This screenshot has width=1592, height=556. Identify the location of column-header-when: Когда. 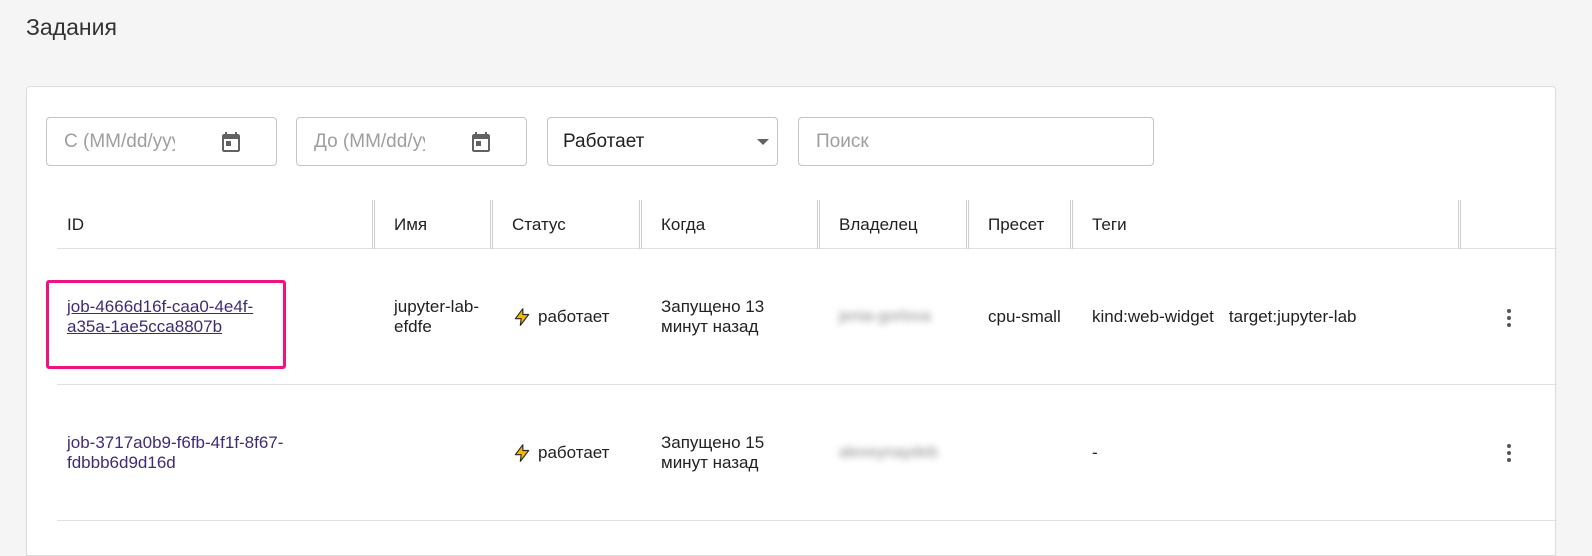
(683, 224).